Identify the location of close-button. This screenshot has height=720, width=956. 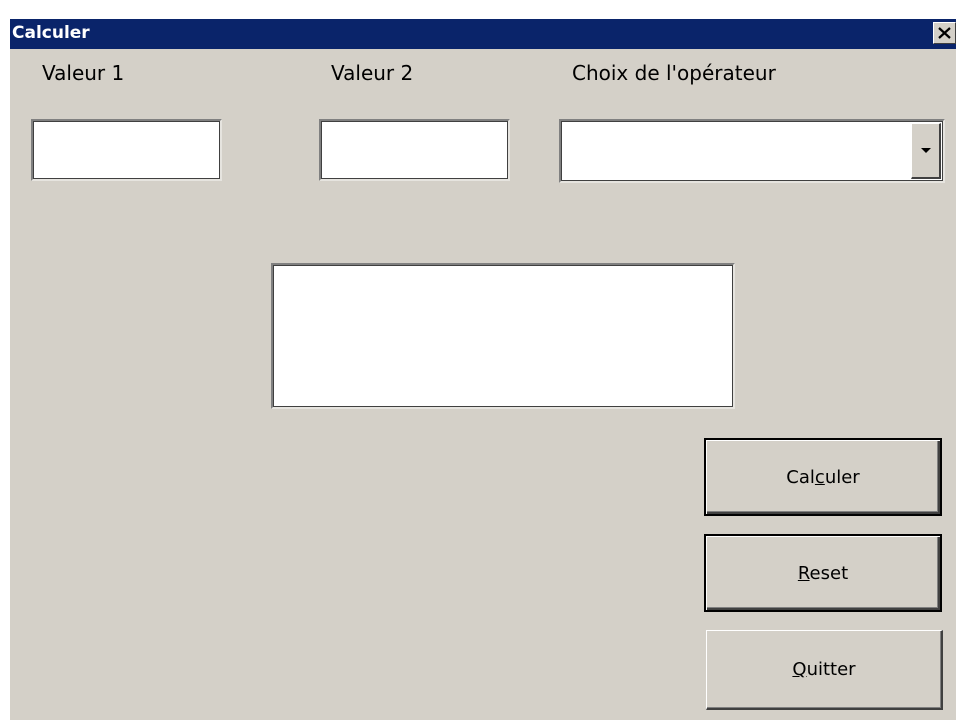
(944, 33).